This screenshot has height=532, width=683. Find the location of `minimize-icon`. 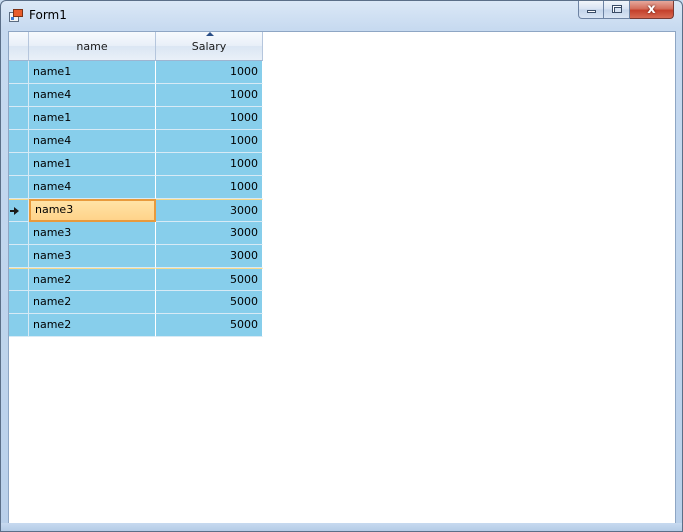

minimize-icon is located at coordinates (591, 11).